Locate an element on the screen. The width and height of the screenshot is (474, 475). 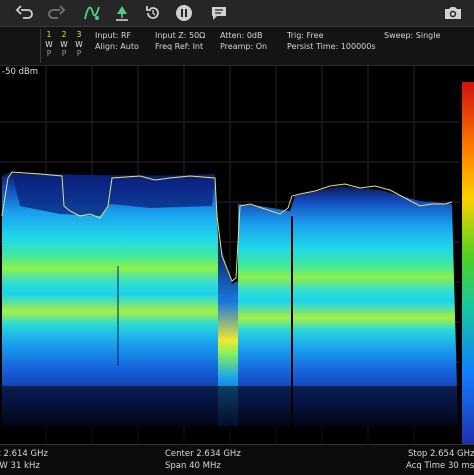
preamp-label: Preamp: On is located at coordinates (244, 46).